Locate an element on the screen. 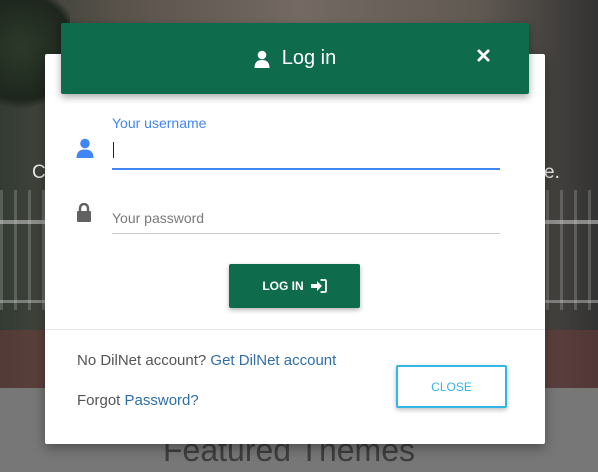 Image resolution: width=598 pixels, height=472 pixels. username-label: Your username is located at coordinates (159, 123).